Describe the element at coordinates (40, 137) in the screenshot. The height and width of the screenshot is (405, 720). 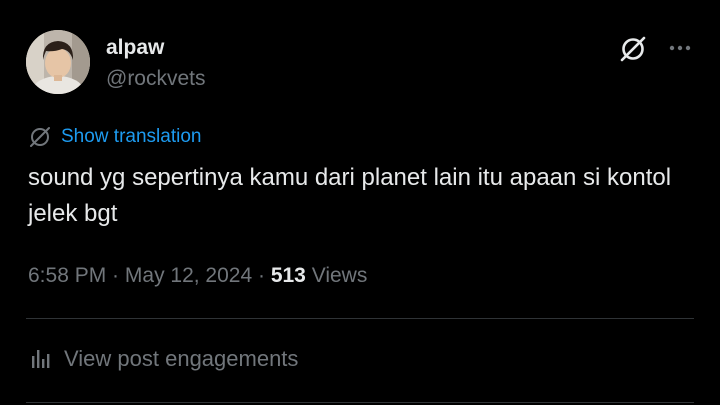
I see `translate-globe-icon` at that location.